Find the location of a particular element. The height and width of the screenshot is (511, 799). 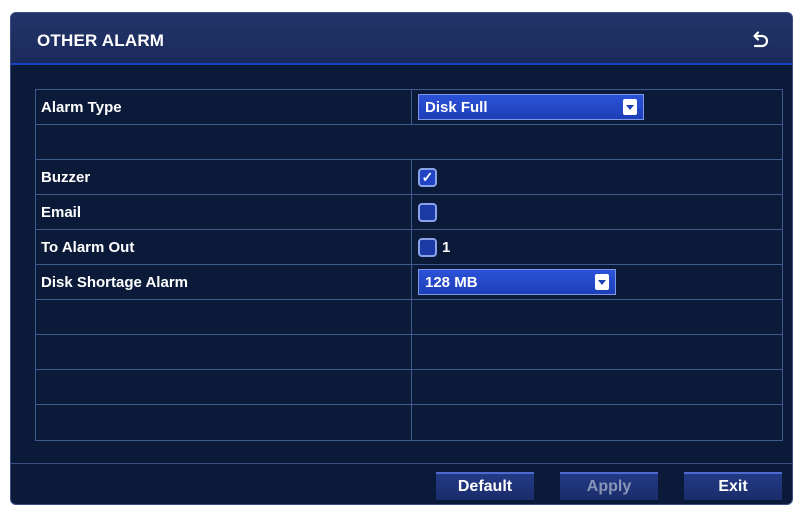

alarm-type-value: Disk Full is located at coordinates (456, 107).